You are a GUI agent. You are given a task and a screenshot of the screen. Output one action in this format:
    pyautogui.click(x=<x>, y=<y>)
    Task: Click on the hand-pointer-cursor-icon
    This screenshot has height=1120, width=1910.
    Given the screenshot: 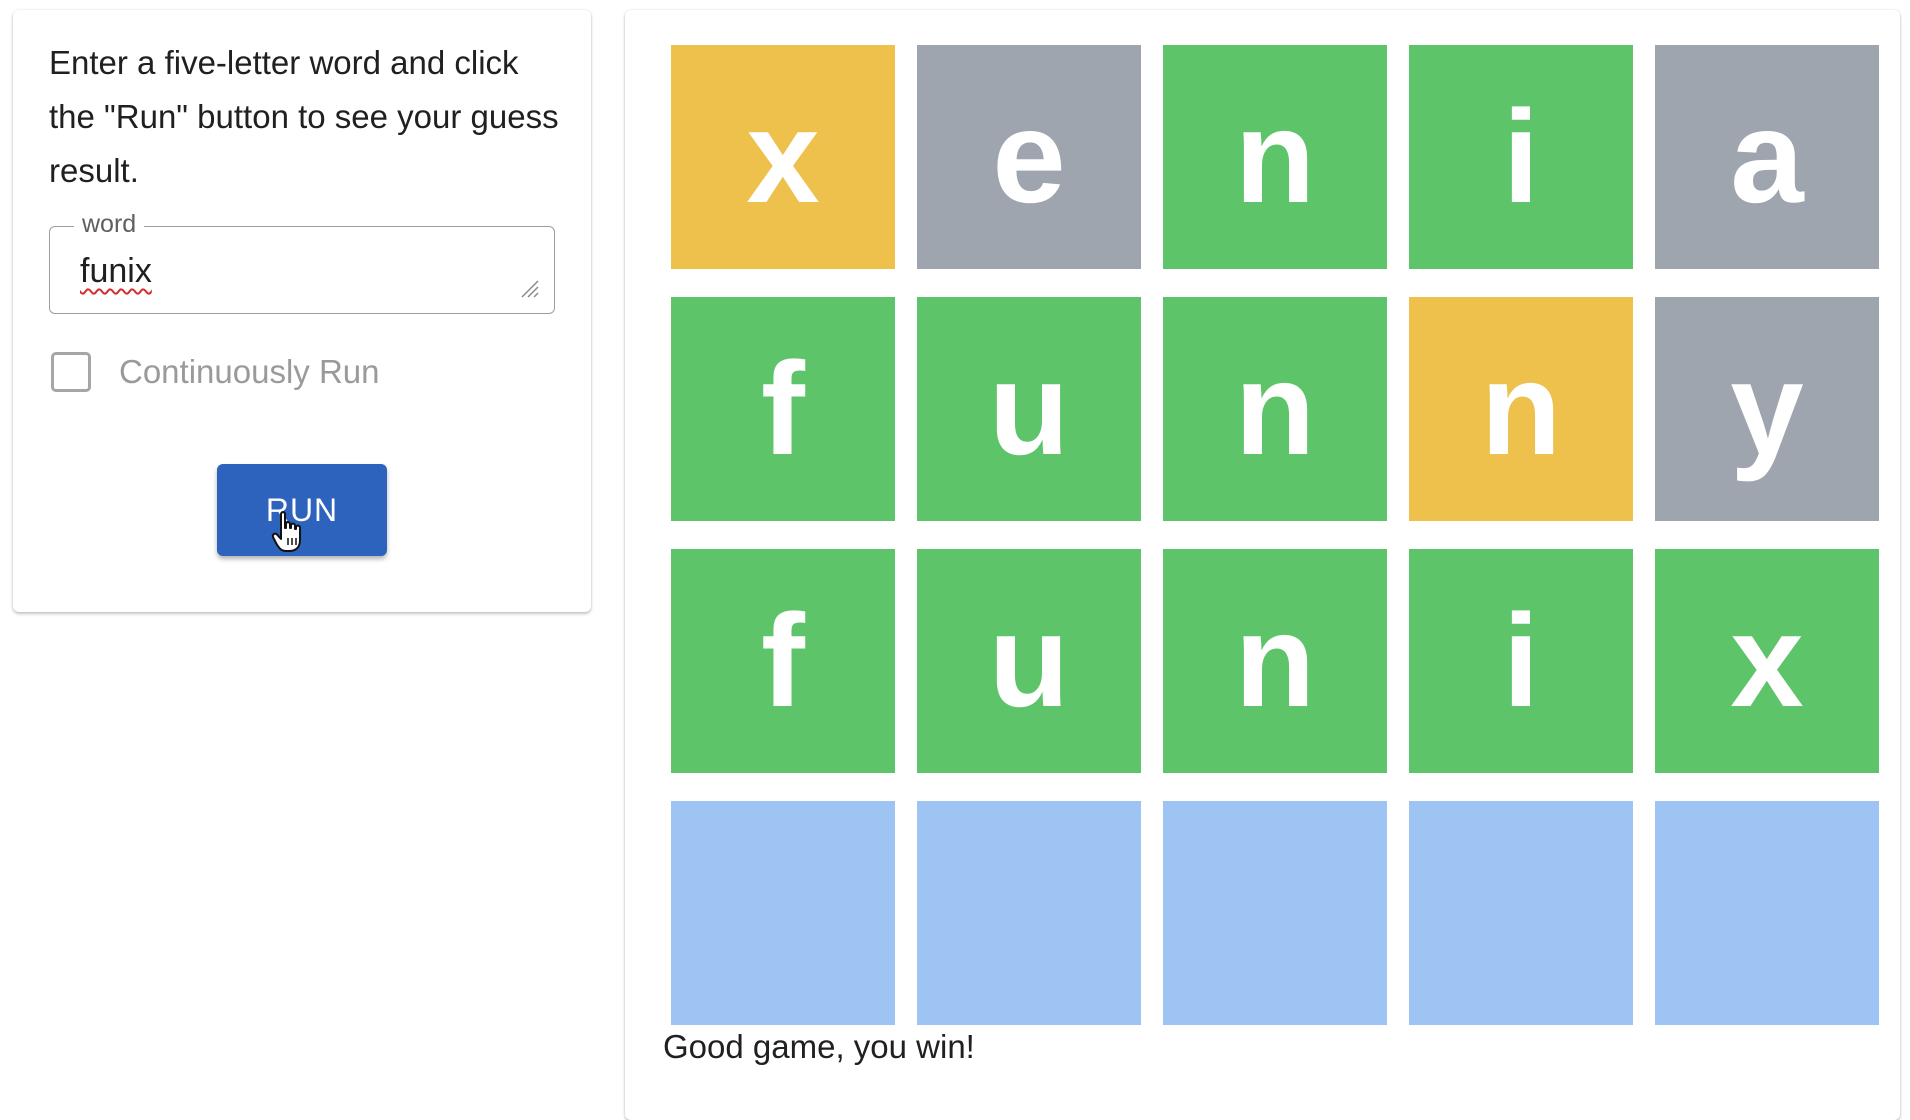 What is the action you would take?
    pyautogui.click(x=286, y=531)
    